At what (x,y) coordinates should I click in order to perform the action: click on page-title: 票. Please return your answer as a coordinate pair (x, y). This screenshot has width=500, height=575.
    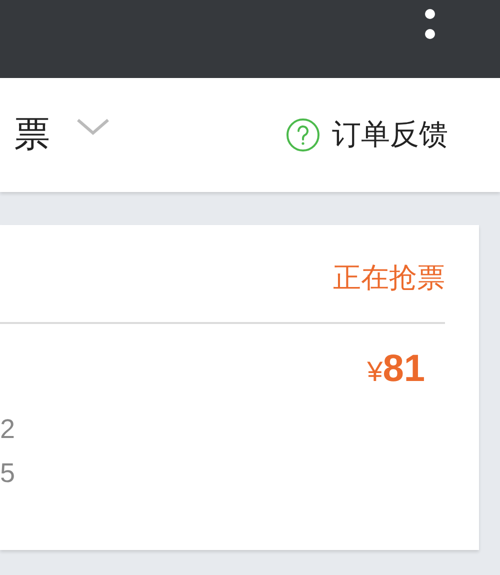
    Looking at the image, I should click on (32, 135).